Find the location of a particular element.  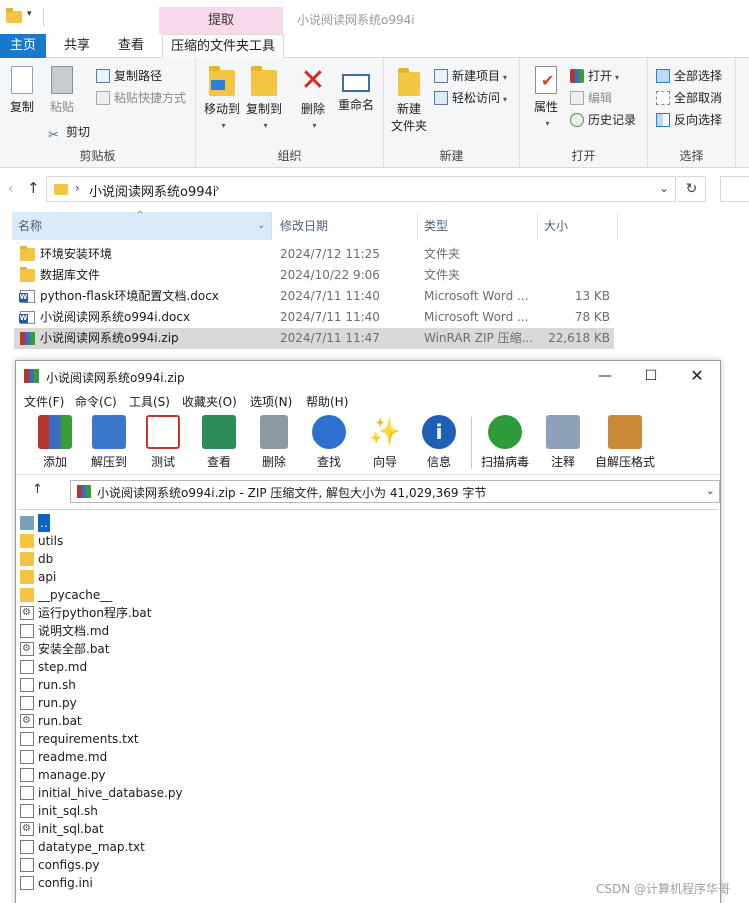

address-path-segment: 小说阅读网系统o994i is located at coordinates (152, 190).